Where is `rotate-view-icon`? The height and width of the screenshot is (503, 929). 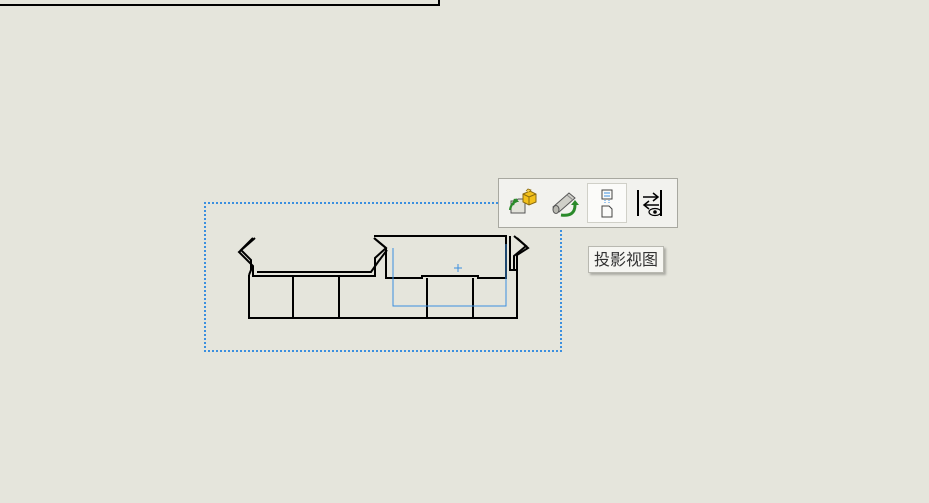 rotate-view-icon is located at coordinates (565, 204).